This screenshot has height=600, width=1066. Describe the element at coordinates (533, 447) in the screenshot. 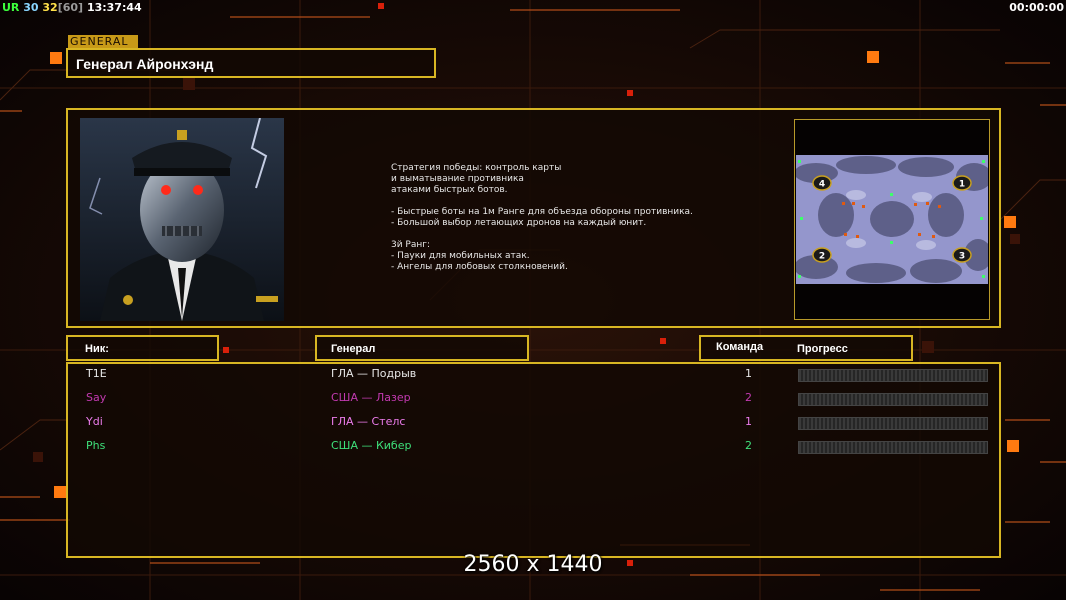

I see `player-row: Phs США — Кибер 2` at that location.